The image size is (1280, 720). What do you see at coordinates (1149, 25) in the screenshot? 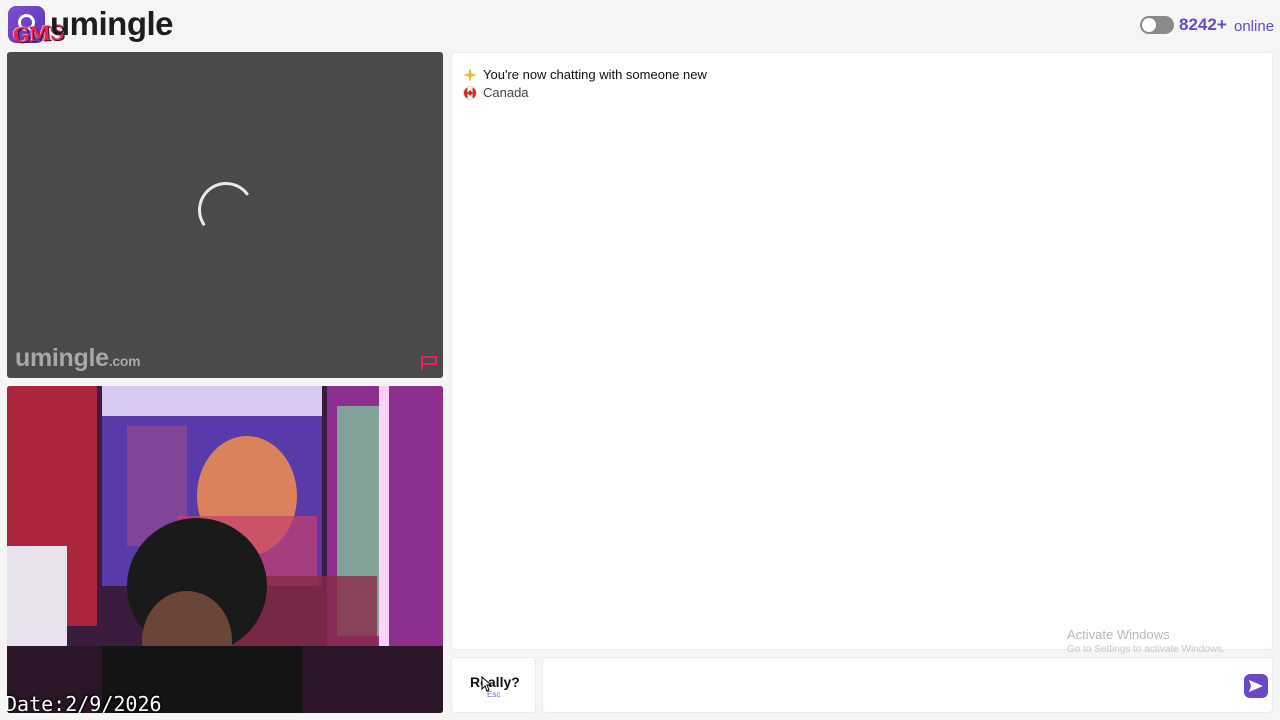
I see `toggle-knob` at bounding box center [1149, 25].